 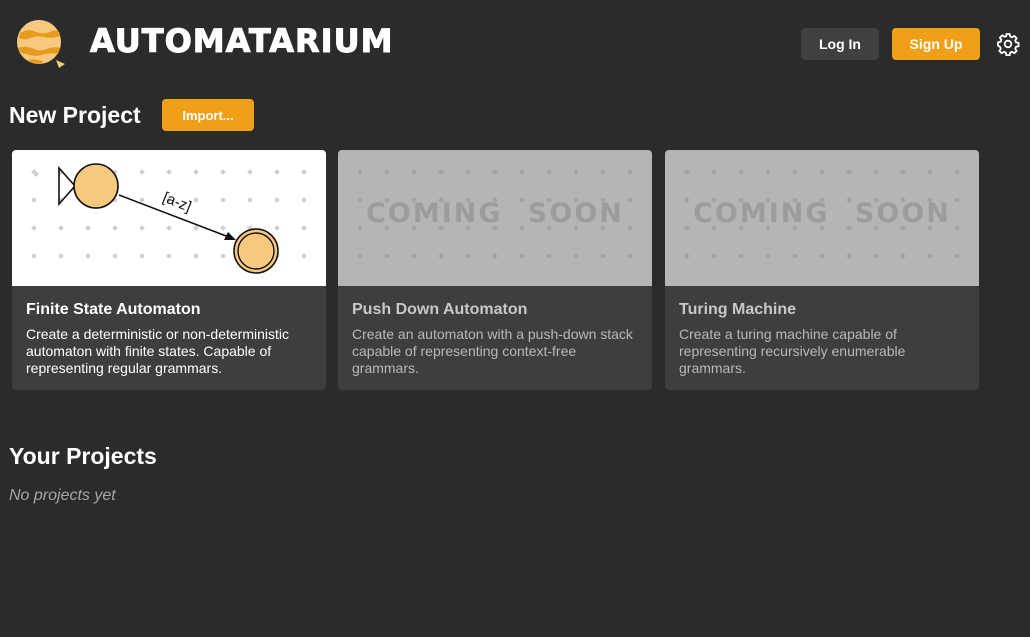 What do you see at coordinates (936, 44) in the screenshot?
I see `signup-button: Sign Up` at bounding box center [936, 44].